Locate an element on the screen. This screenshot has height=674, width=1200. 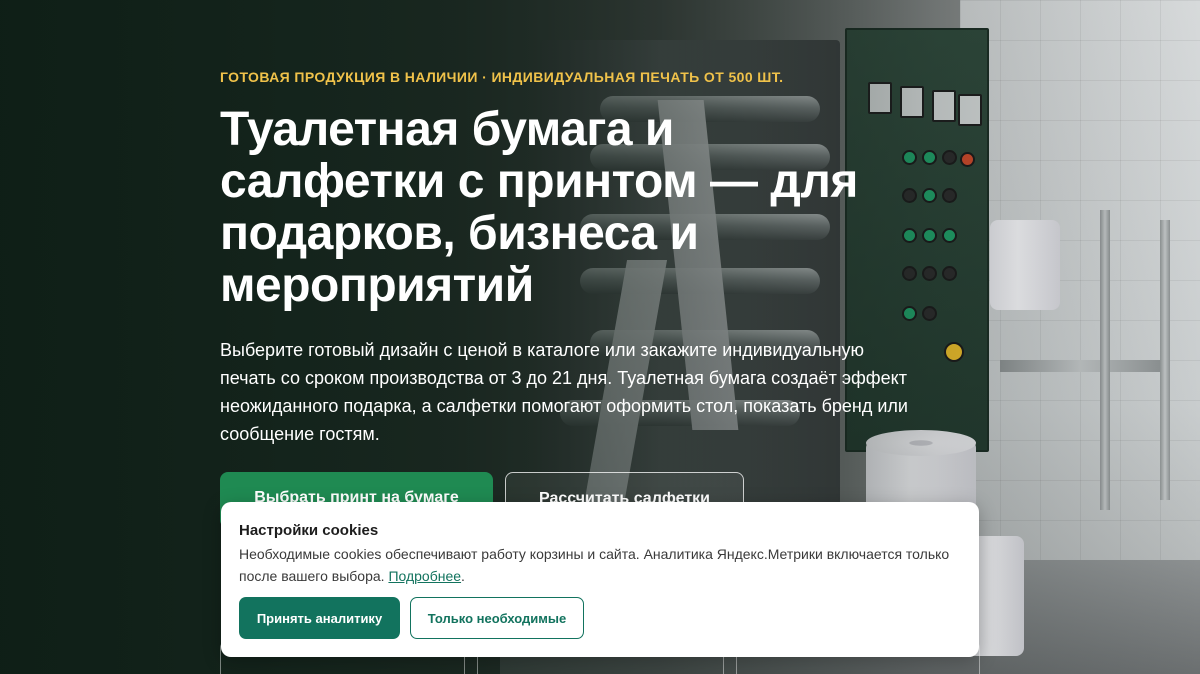
cookie-text-end: . is located at coordinates (463, 576).